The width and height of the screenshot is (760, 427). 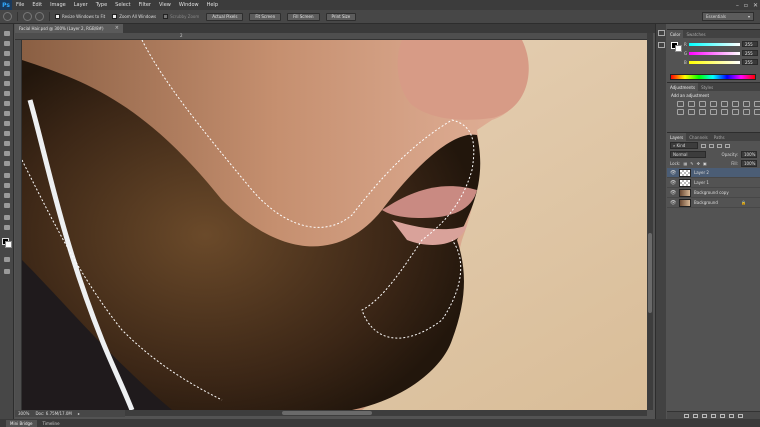 I want to click on fill-input: 100%, so click(x=749, y=163).